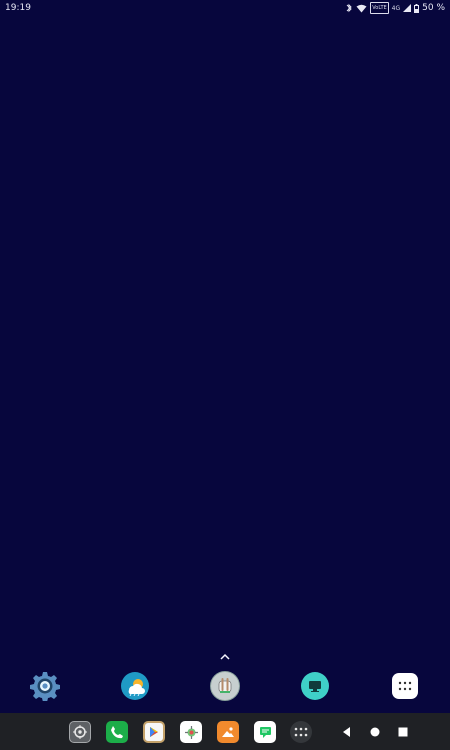 The height and width of the screenshot is (750, 450). I want to click on status-icons: VoLTE 4G 50 %, so click(395, 8).